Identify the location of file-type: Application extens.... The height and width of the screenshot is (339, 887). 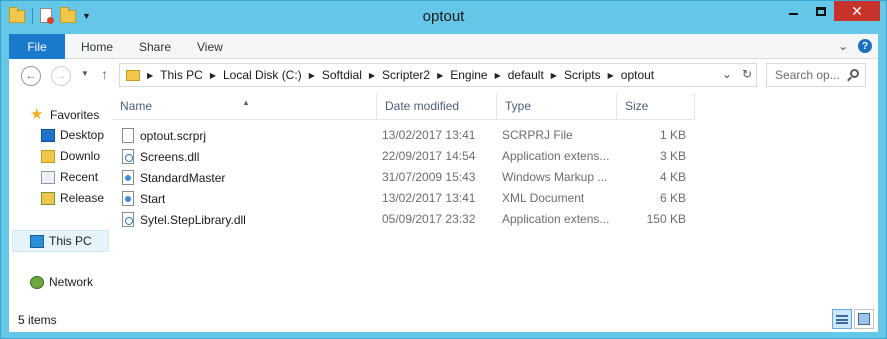
(556, 156).